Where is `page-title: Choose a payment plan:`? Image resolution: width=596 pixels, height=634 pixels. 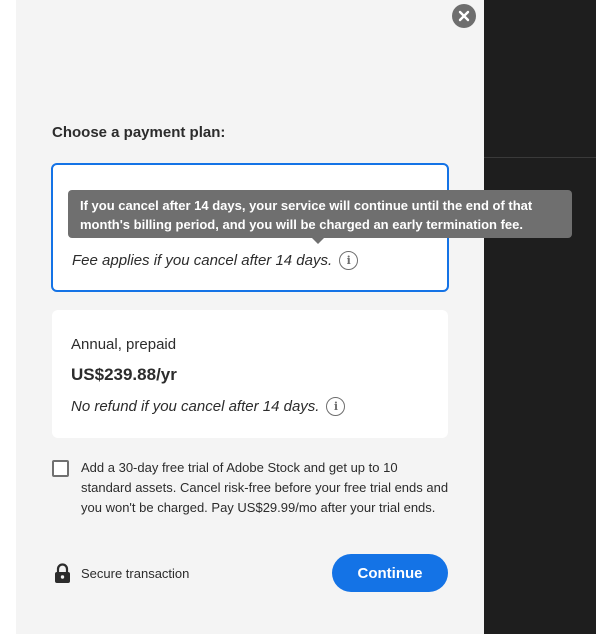 page-title: Choose a payment plan: is located at coordinates (139, 132).